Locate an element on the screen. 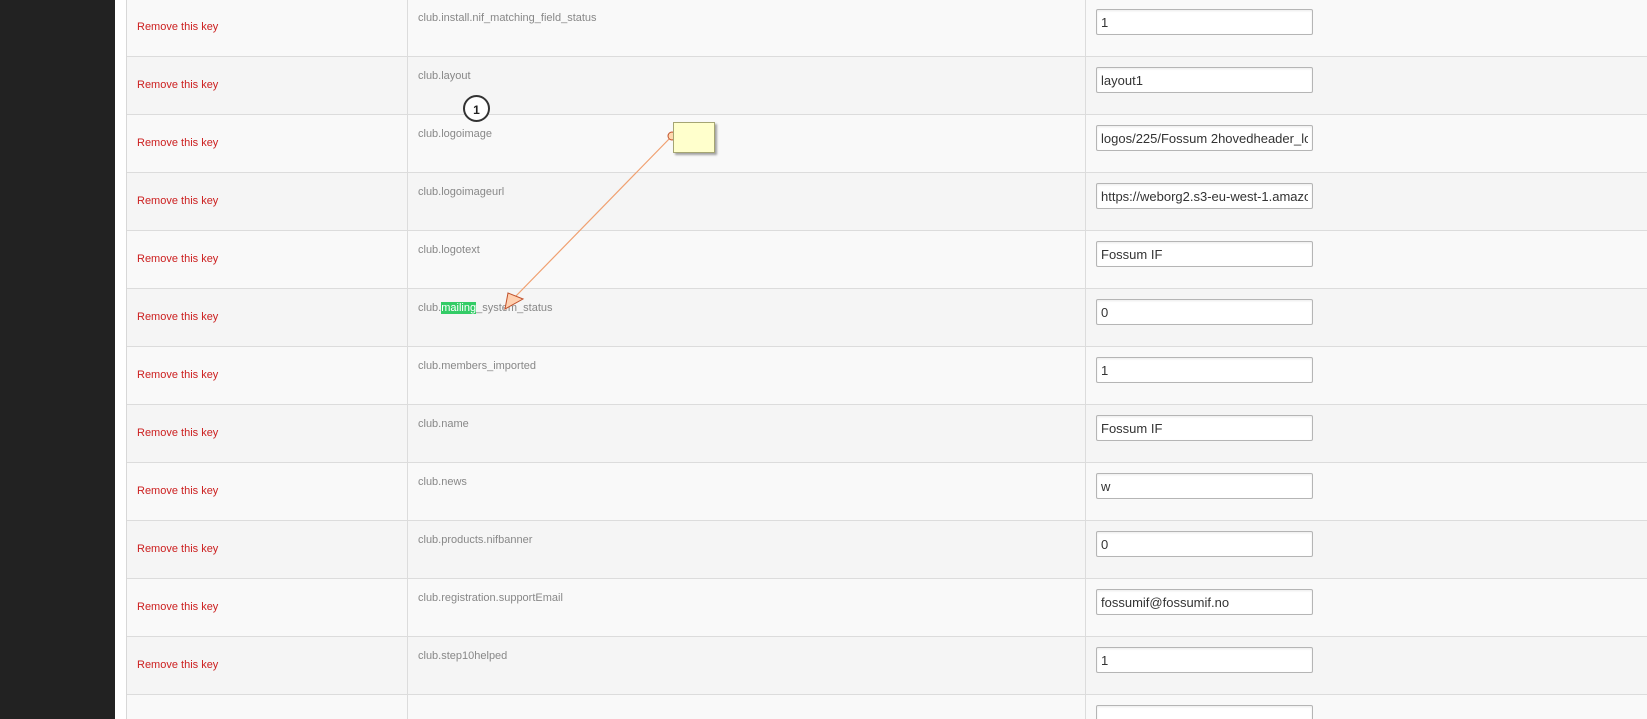 This screenshot has width=1647, height=719. key-name-text: club.step10helped is located at coordinates (463, 656).